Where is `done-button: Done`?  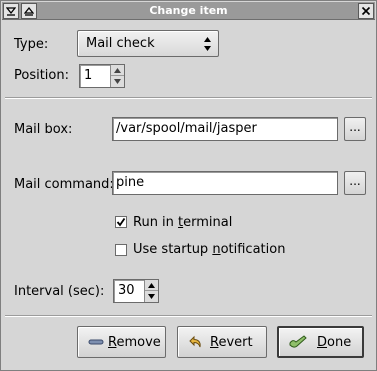 done-button: Done is located at coordinates (320, 342).